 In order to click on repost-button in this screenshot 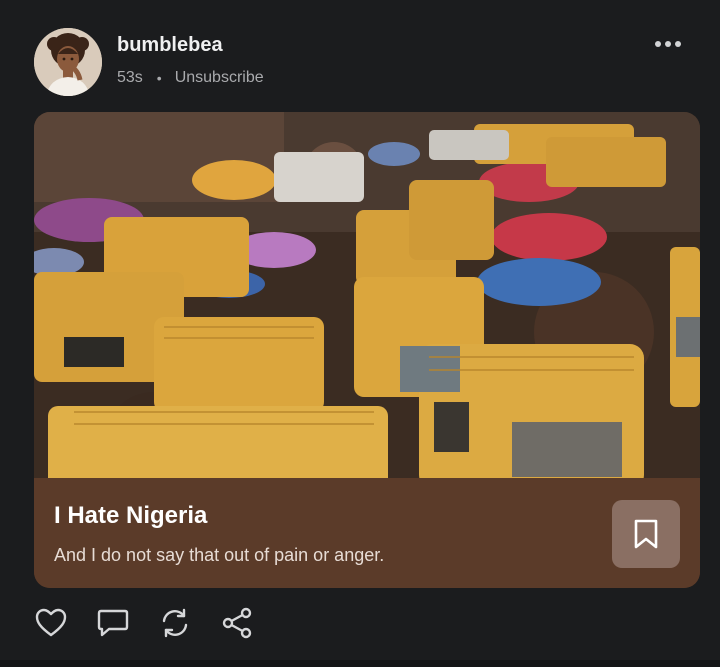, I will do `click(174, 622)`.